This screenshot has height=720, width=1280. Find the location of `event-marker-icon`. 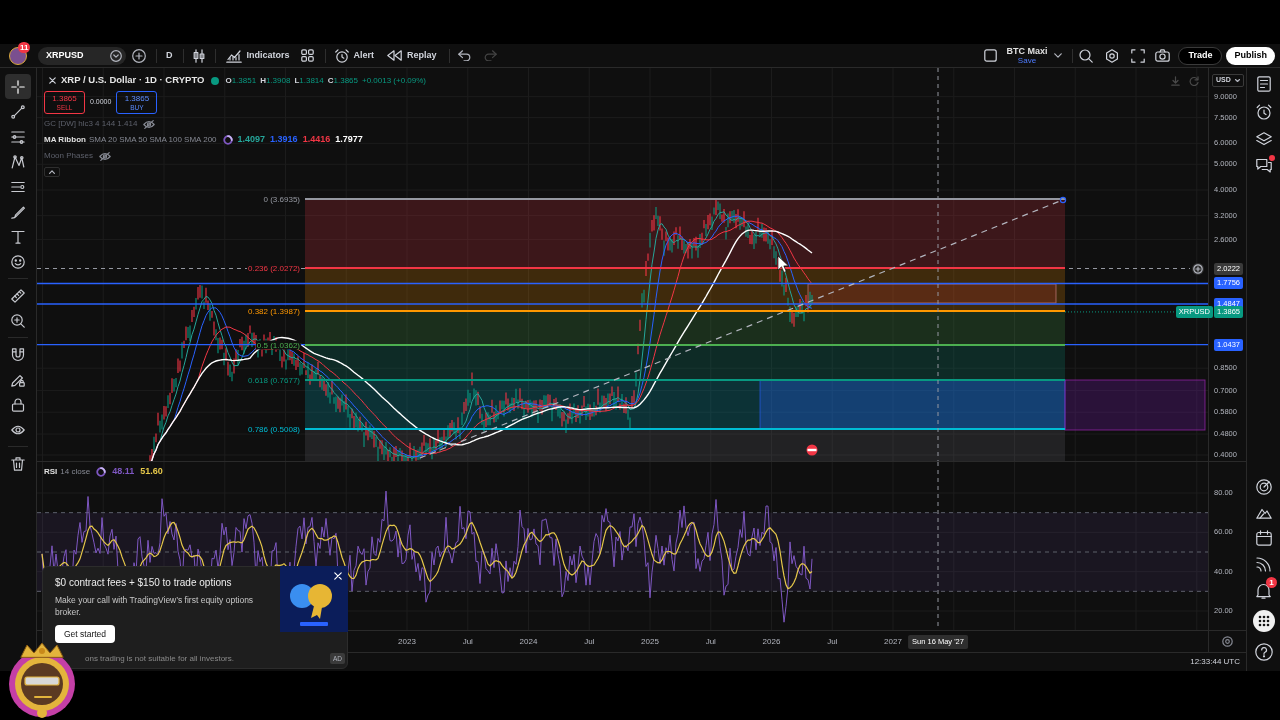

event-marker-icon is located at coordinates (812, 450).